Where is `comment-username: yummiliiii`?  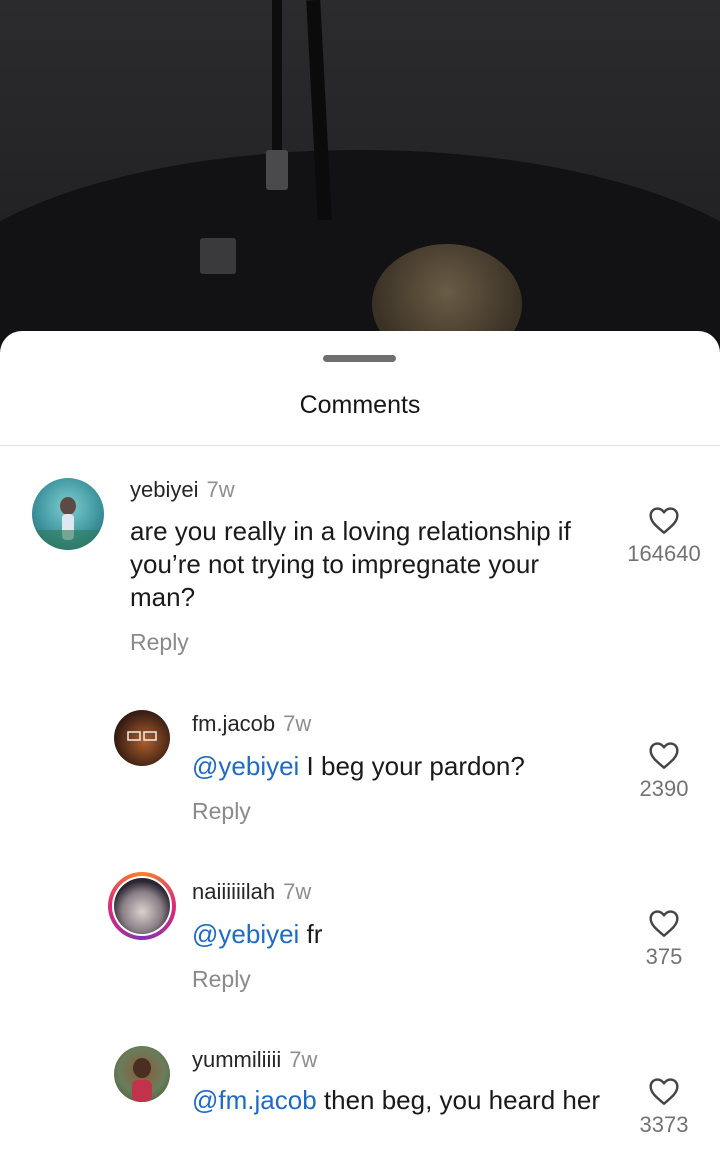 comment-username: yummiliiii is located at coordinates (236, 1059).